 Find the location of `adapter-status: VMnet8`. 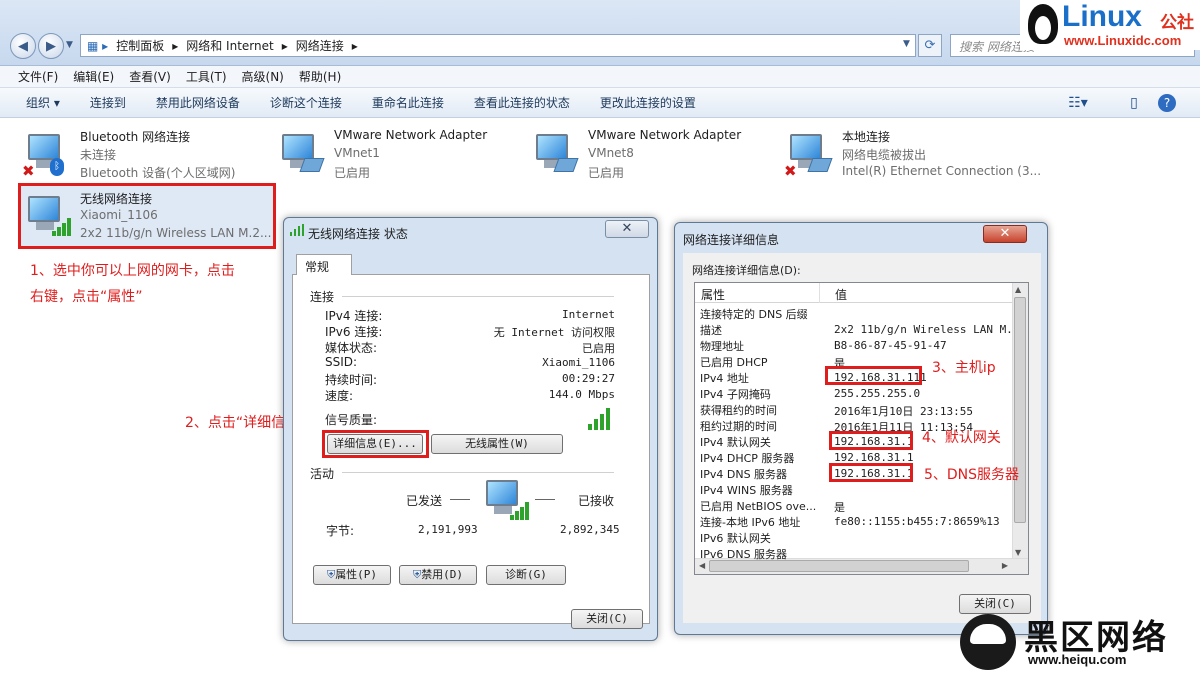

adapter-status: VMnet8 is located at coordinates (611, 153).